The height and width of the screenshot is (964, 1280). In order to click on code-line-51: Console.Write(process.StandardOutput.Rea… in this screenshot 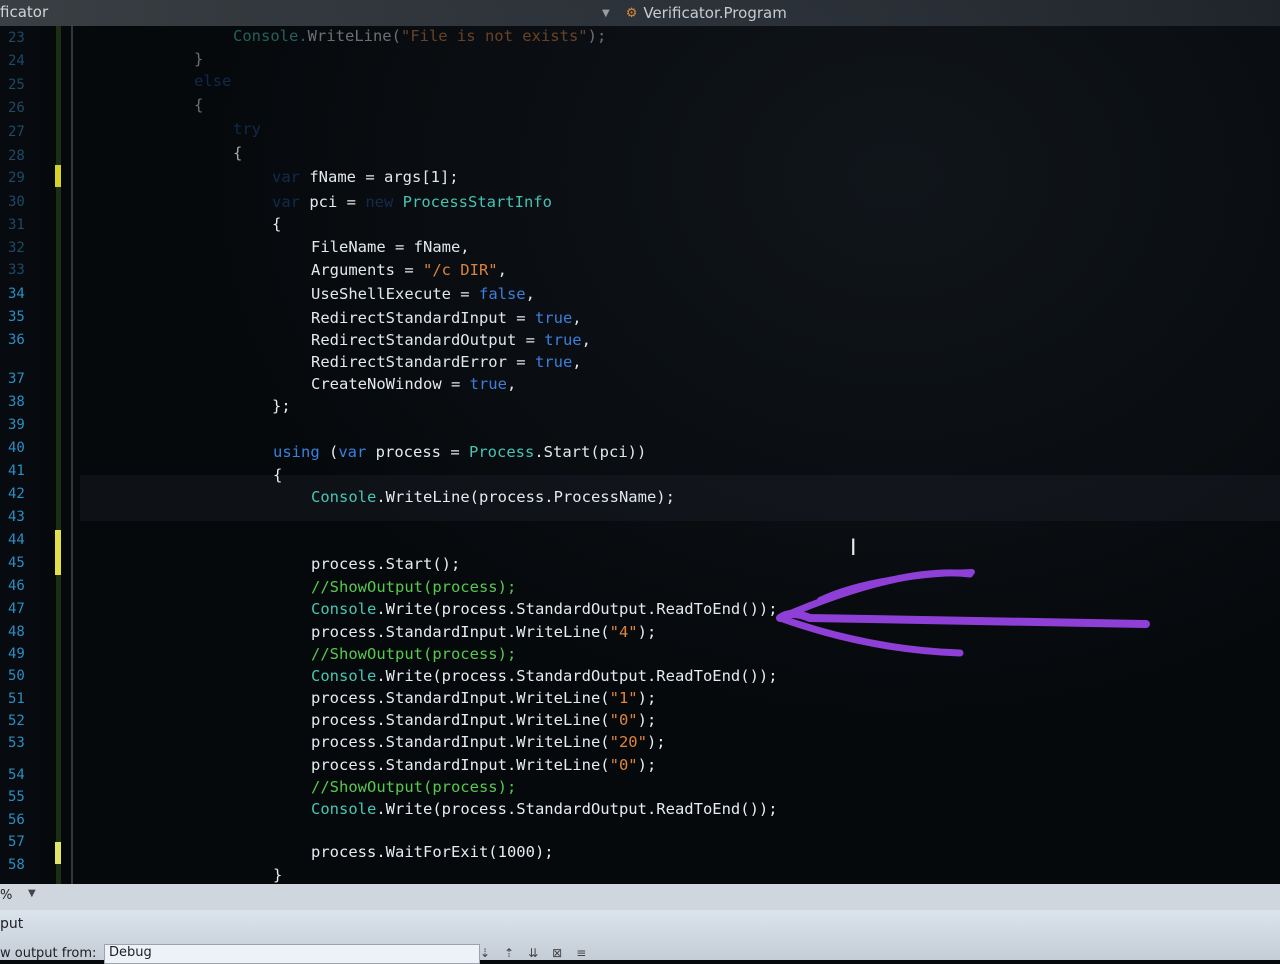, I will do `click(544, 676)`.